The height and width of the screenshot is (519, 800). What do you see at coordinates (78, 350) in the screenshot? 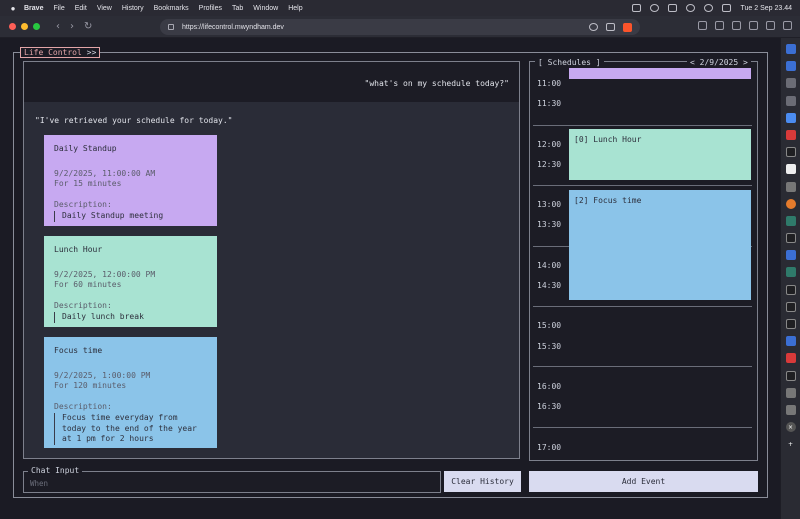
I see `event-card-title: Focus time` at bounding box center [78, 350].